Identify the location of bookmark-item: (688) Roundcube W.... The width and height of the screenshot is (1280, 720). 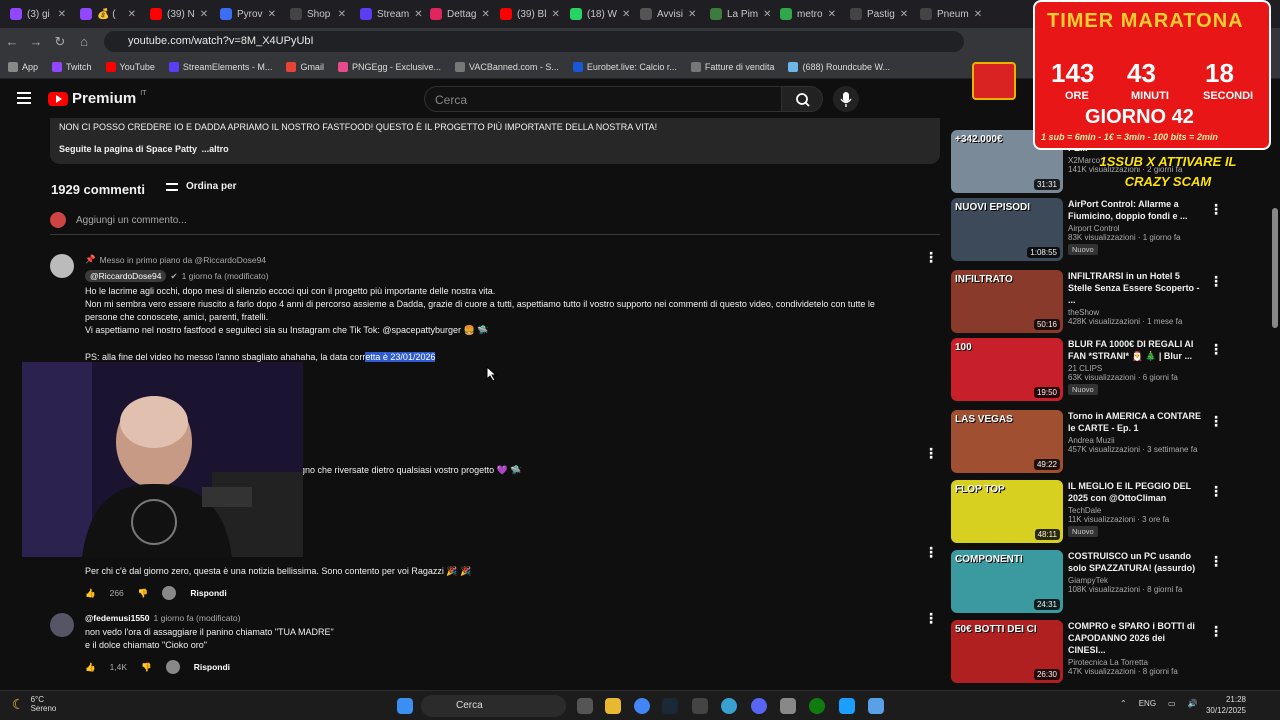
(839, 66).